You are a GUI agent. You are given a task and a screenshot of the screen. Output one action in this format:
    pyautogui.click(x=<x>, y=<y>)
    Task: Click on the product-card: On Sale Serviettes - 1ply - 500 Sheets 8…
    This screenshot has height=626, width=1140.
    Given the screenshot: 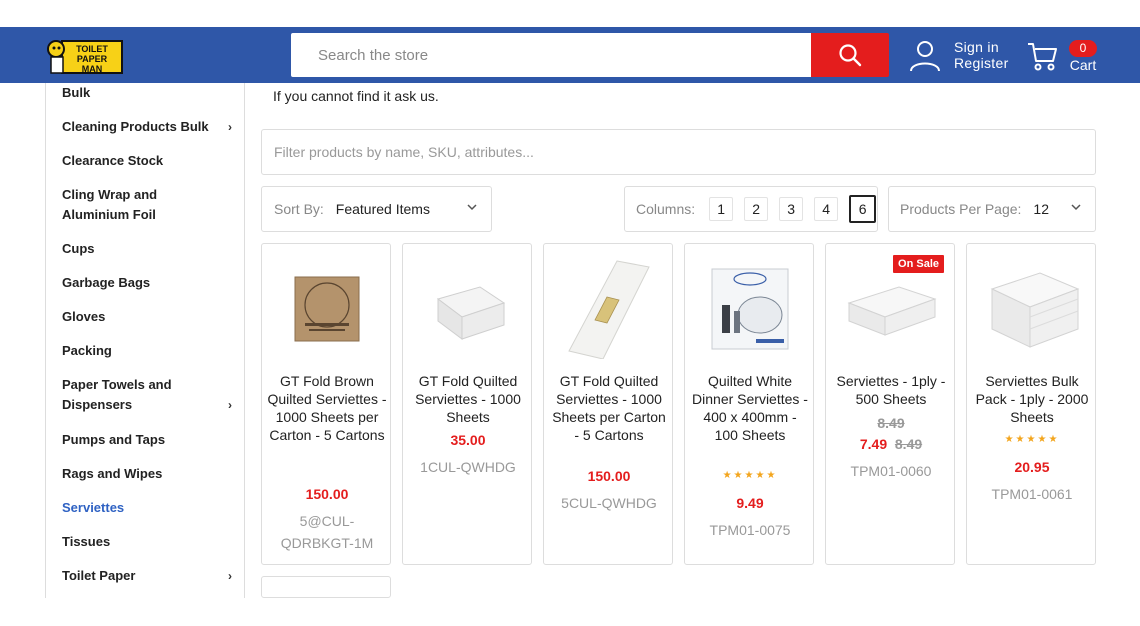 What is the action you would take?
    pyautogui.click(x=890, y=404)
    